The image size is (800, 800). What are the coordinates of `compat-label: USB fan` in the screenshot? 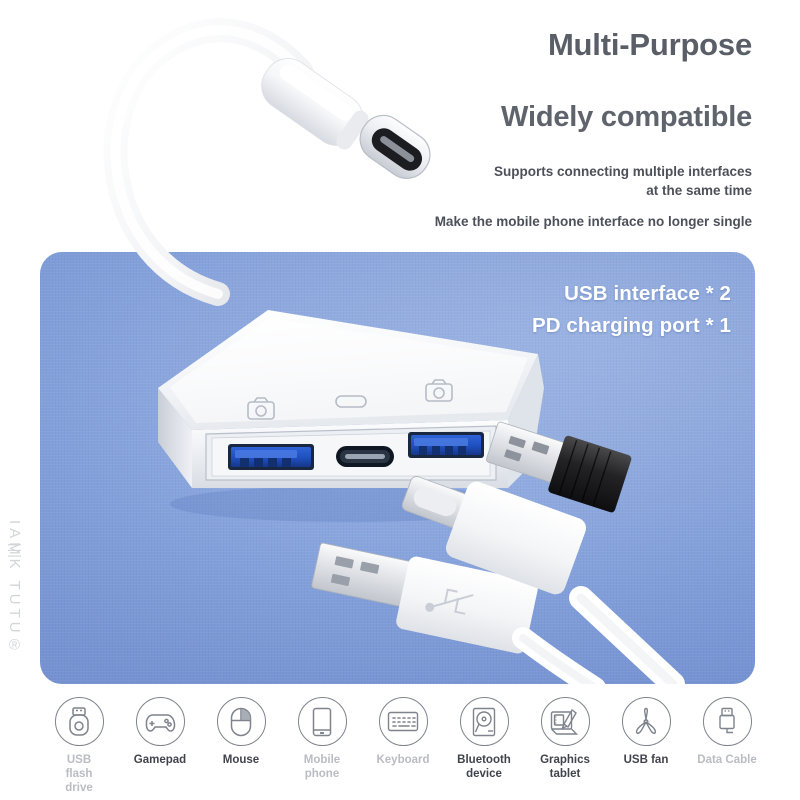 It's located at (646, 760).